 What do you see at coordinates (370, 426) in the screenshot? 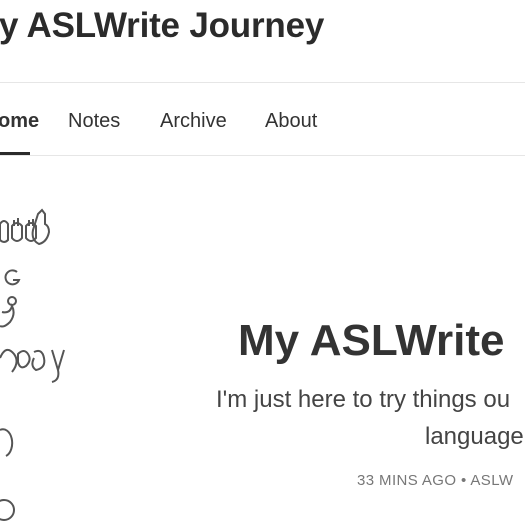
I see `post-excerpt: I'm just here to try things ou language` at bounding box center [370, 426].